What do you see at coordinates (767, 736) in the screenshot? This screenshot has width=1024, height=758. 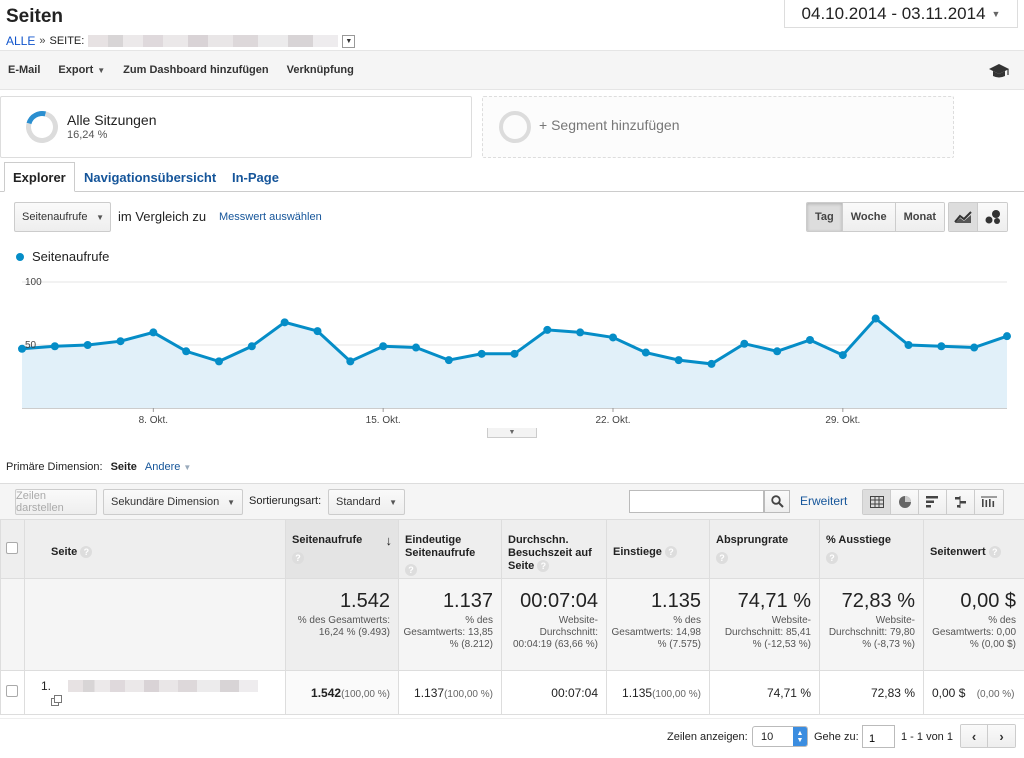 I see `rows-per-page-value: 10` at bounding box center [767, 736].